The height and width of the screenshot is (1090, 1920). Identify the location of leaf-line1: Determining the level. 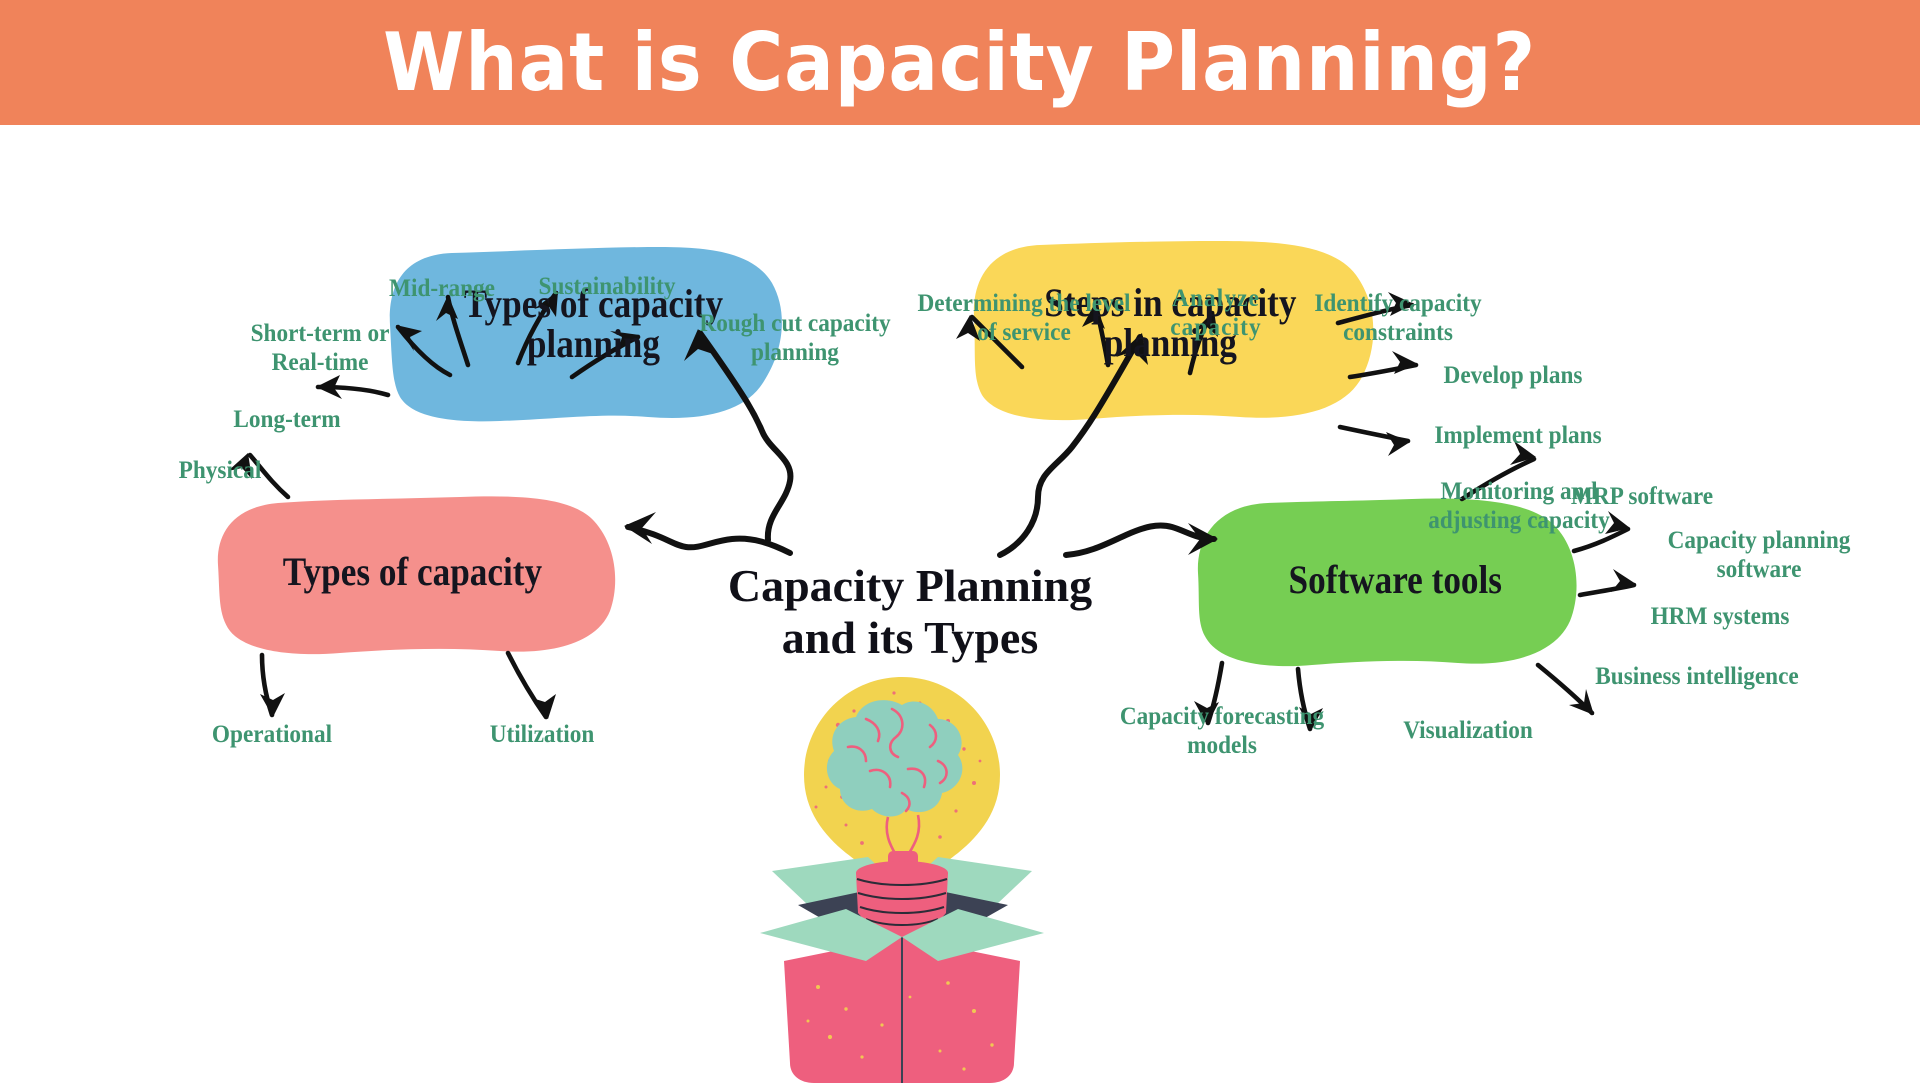
(1024, 303).